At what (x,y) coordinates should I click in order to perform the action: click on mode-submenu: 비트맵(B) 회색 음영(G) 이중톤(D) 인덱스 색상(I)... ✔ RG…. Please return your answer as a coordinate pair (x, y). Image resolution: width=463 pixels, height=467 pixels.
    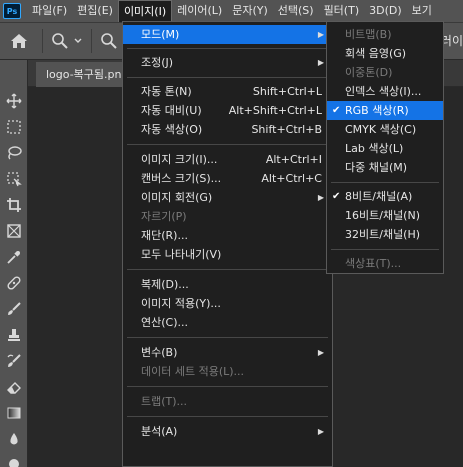
    Looking at the image, I should click on (385, 147).